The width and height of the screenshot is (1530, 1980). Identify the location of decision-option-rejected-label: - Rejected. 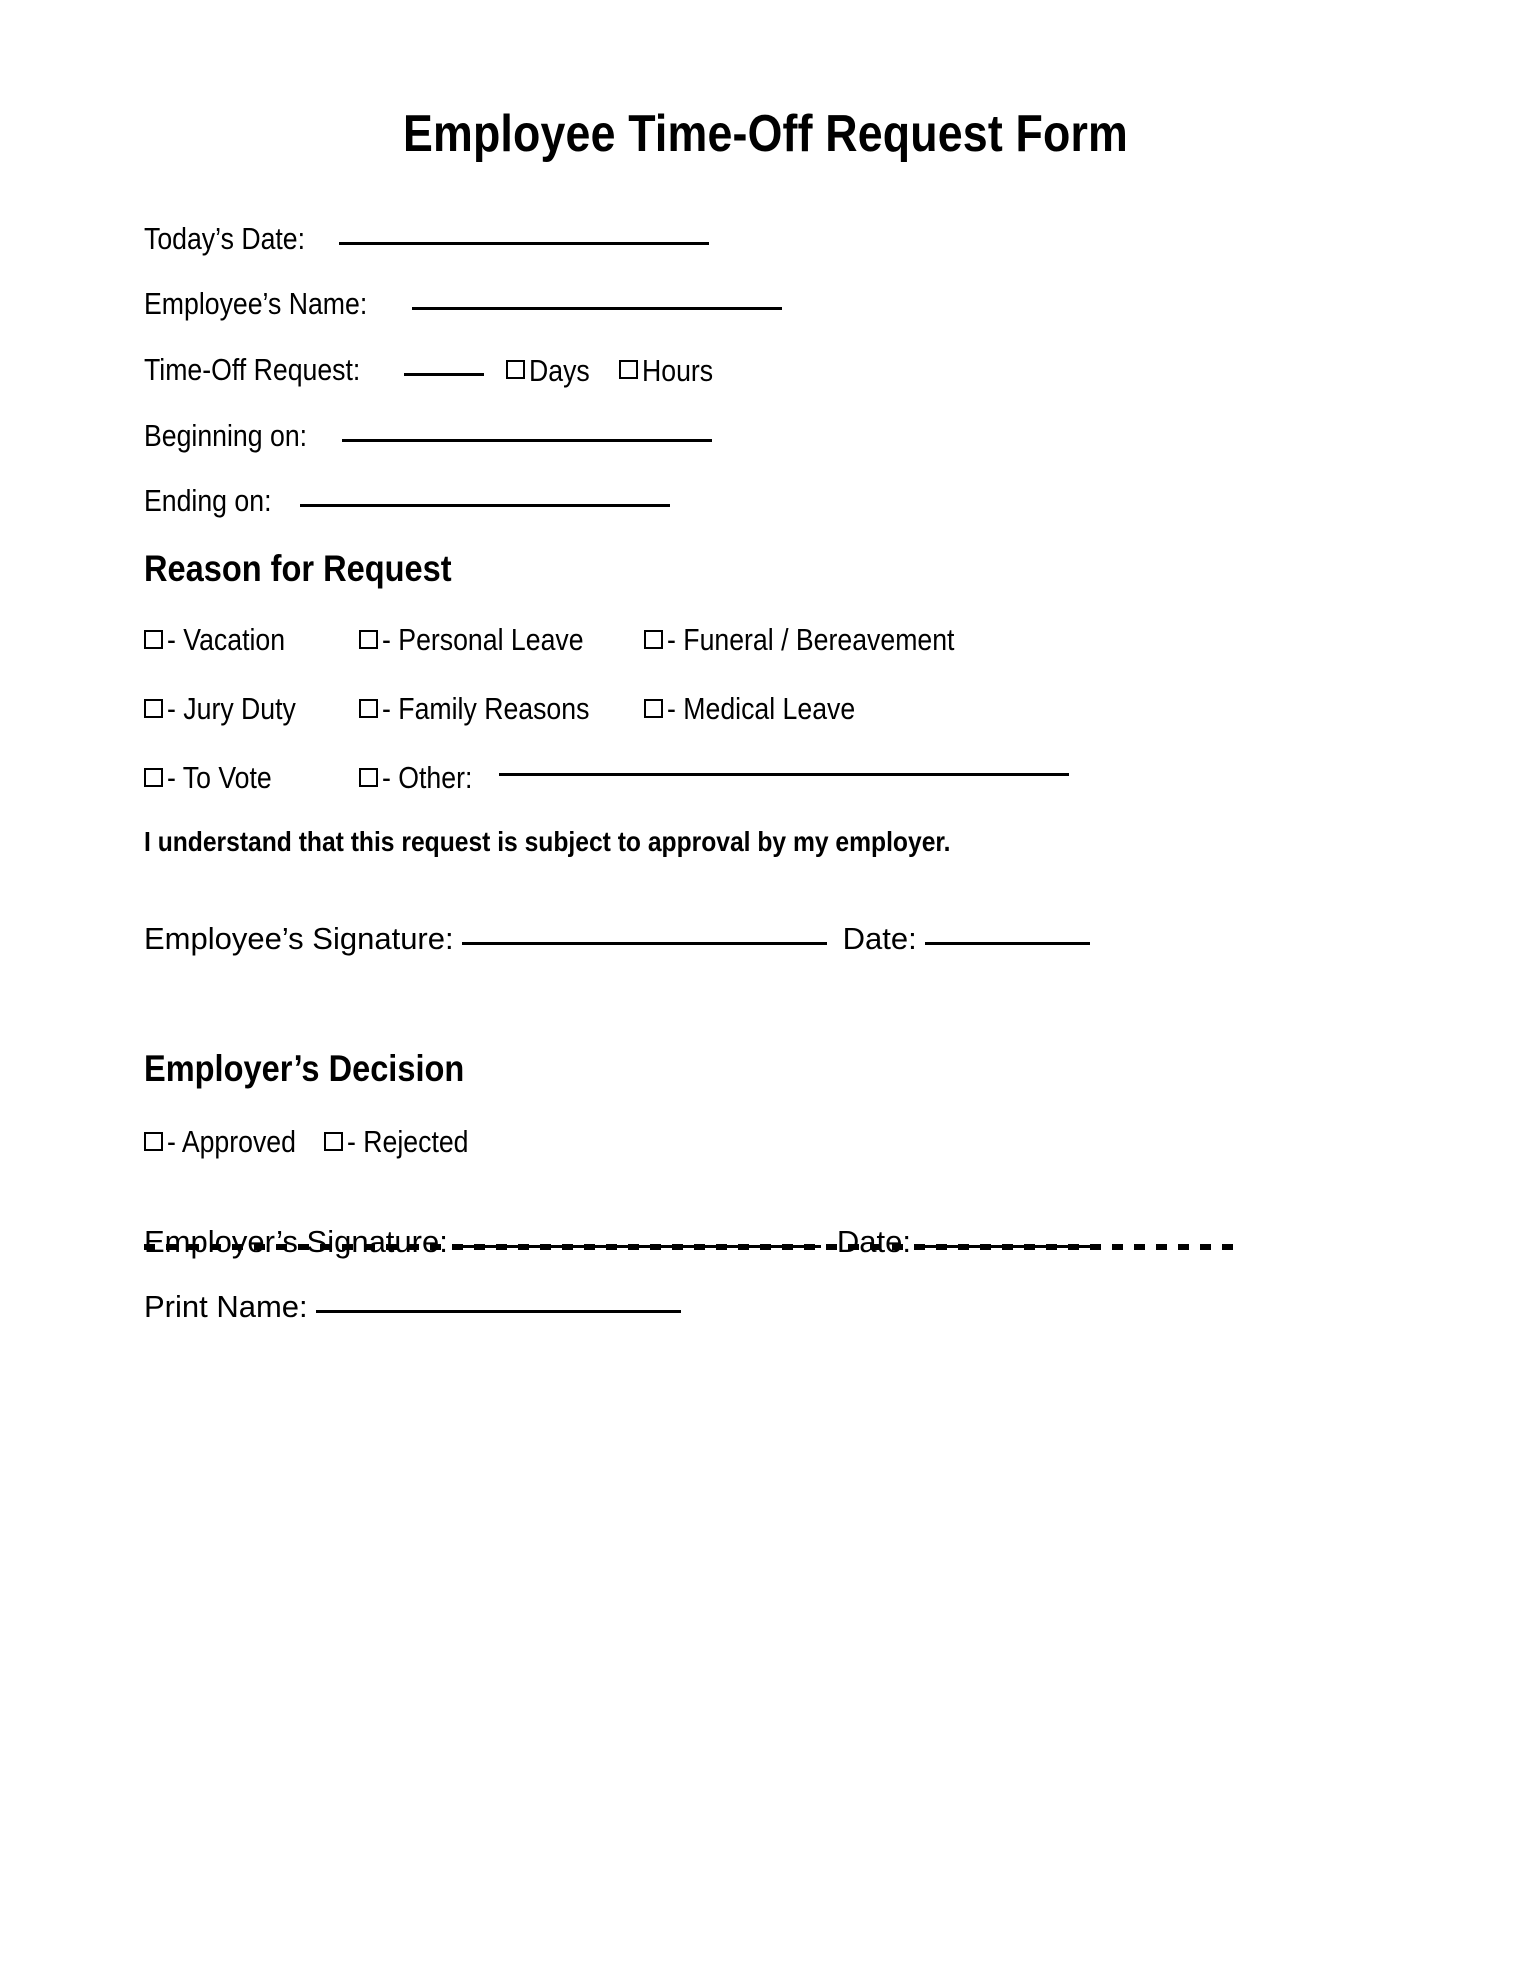
(408, 1141).